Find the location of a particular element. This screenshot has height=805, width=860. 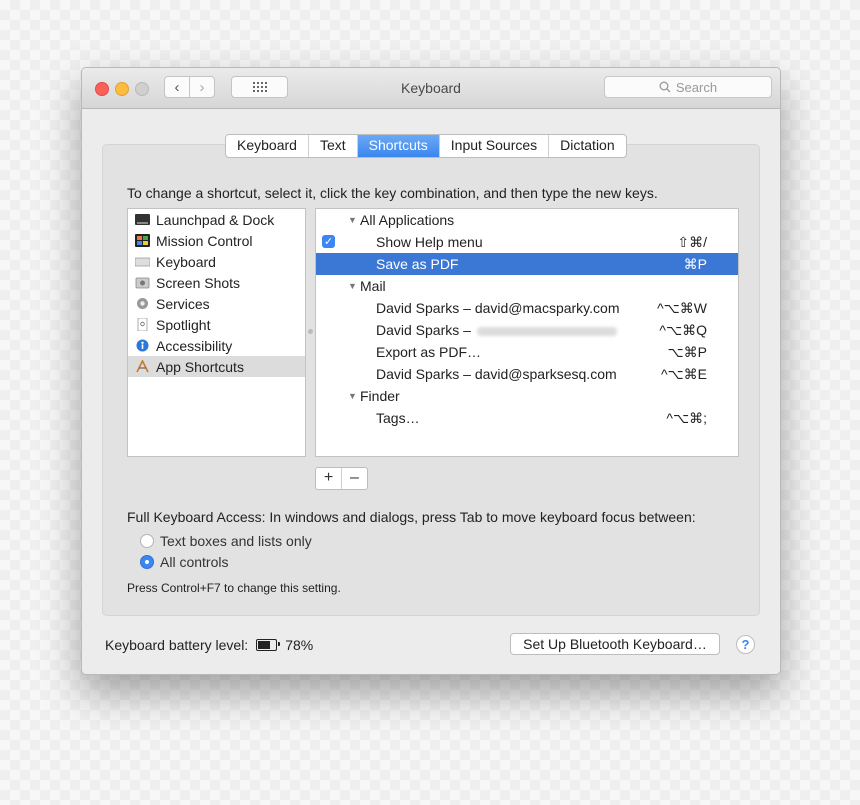

radio-text-boxes: Text boxes and lists only is located at coordinates (226, 541).